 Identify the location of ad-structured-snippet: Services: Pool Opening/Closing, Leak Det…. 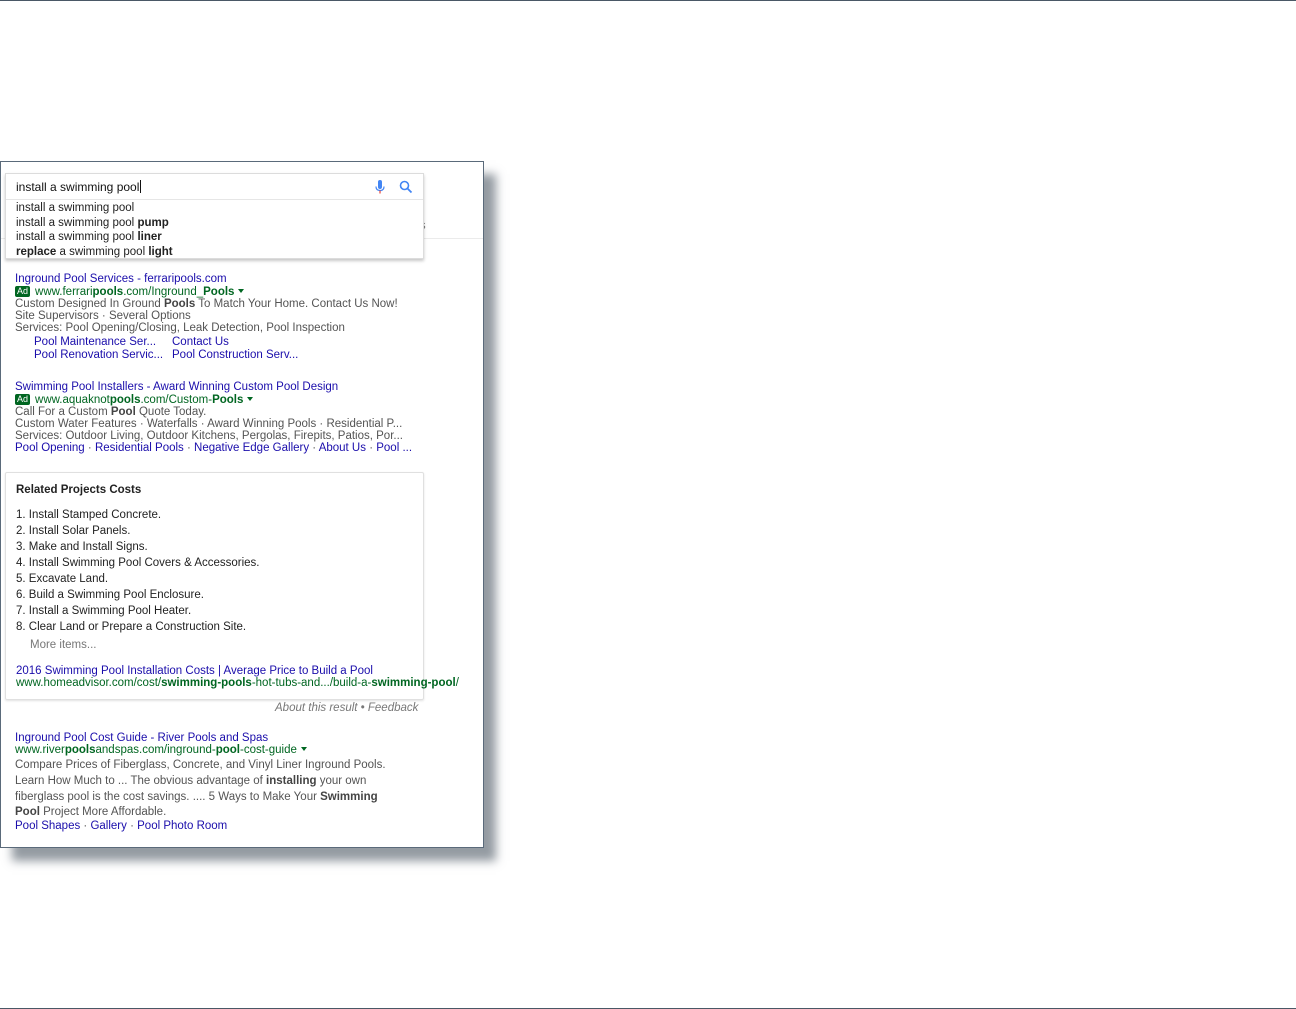
(180, 328).